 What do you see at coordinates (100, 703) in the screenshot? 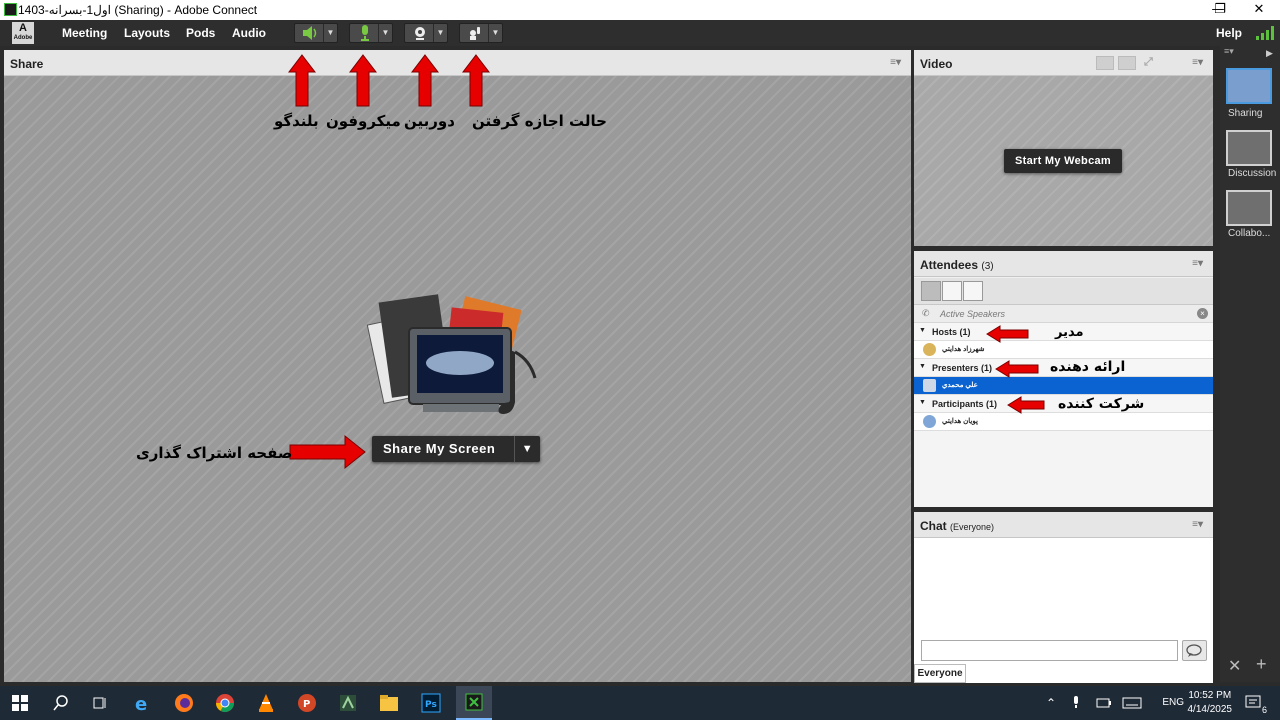
I see `task-view-icon` at bounding box center [100, 703].